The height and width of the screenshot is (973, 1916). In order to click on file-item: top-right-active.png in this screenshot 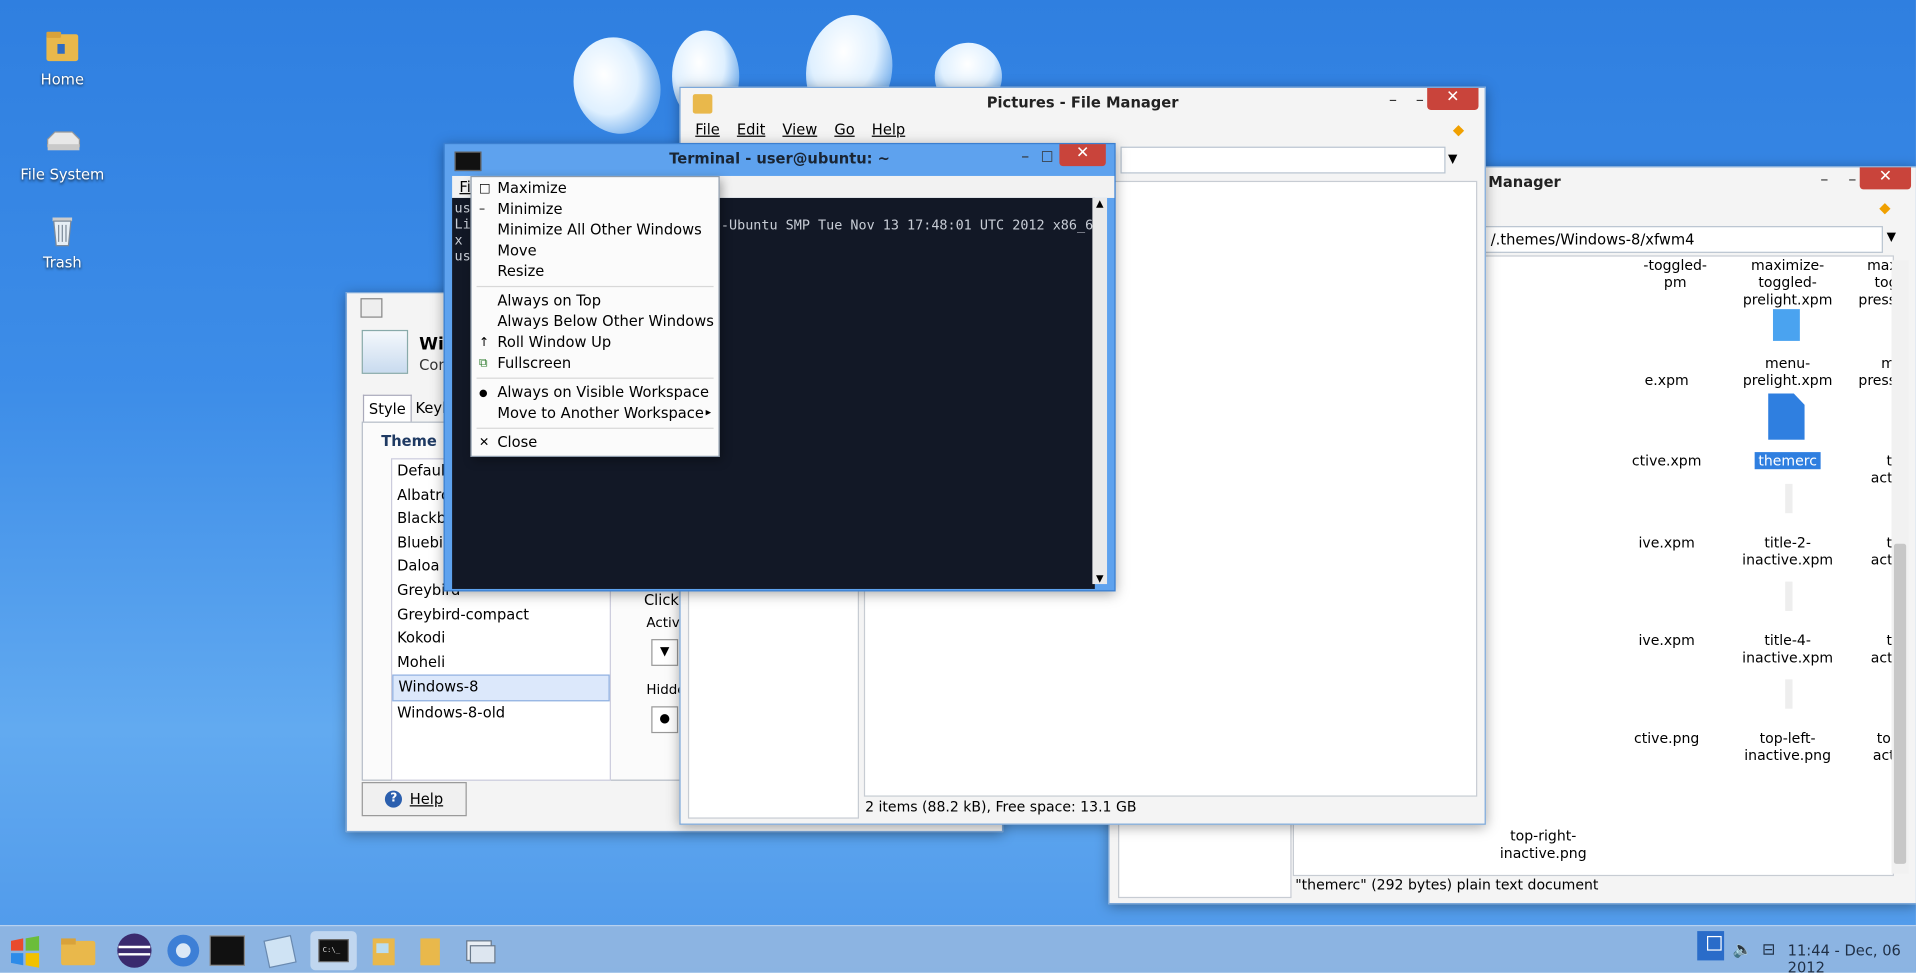, I will do `click(1871, 746)`.